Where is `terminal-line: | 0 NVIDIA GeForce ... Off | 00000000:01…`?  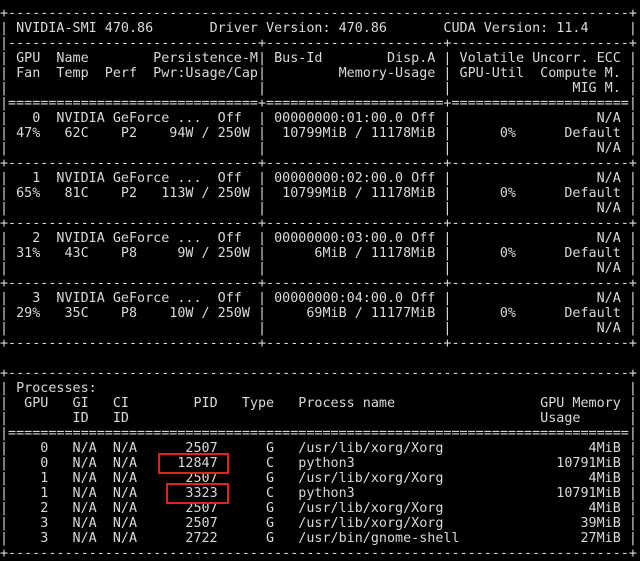 terminal-line: | 0 NVIDIA GeForce ... Off | 00000000:01… is located at coordinates (318, 118).